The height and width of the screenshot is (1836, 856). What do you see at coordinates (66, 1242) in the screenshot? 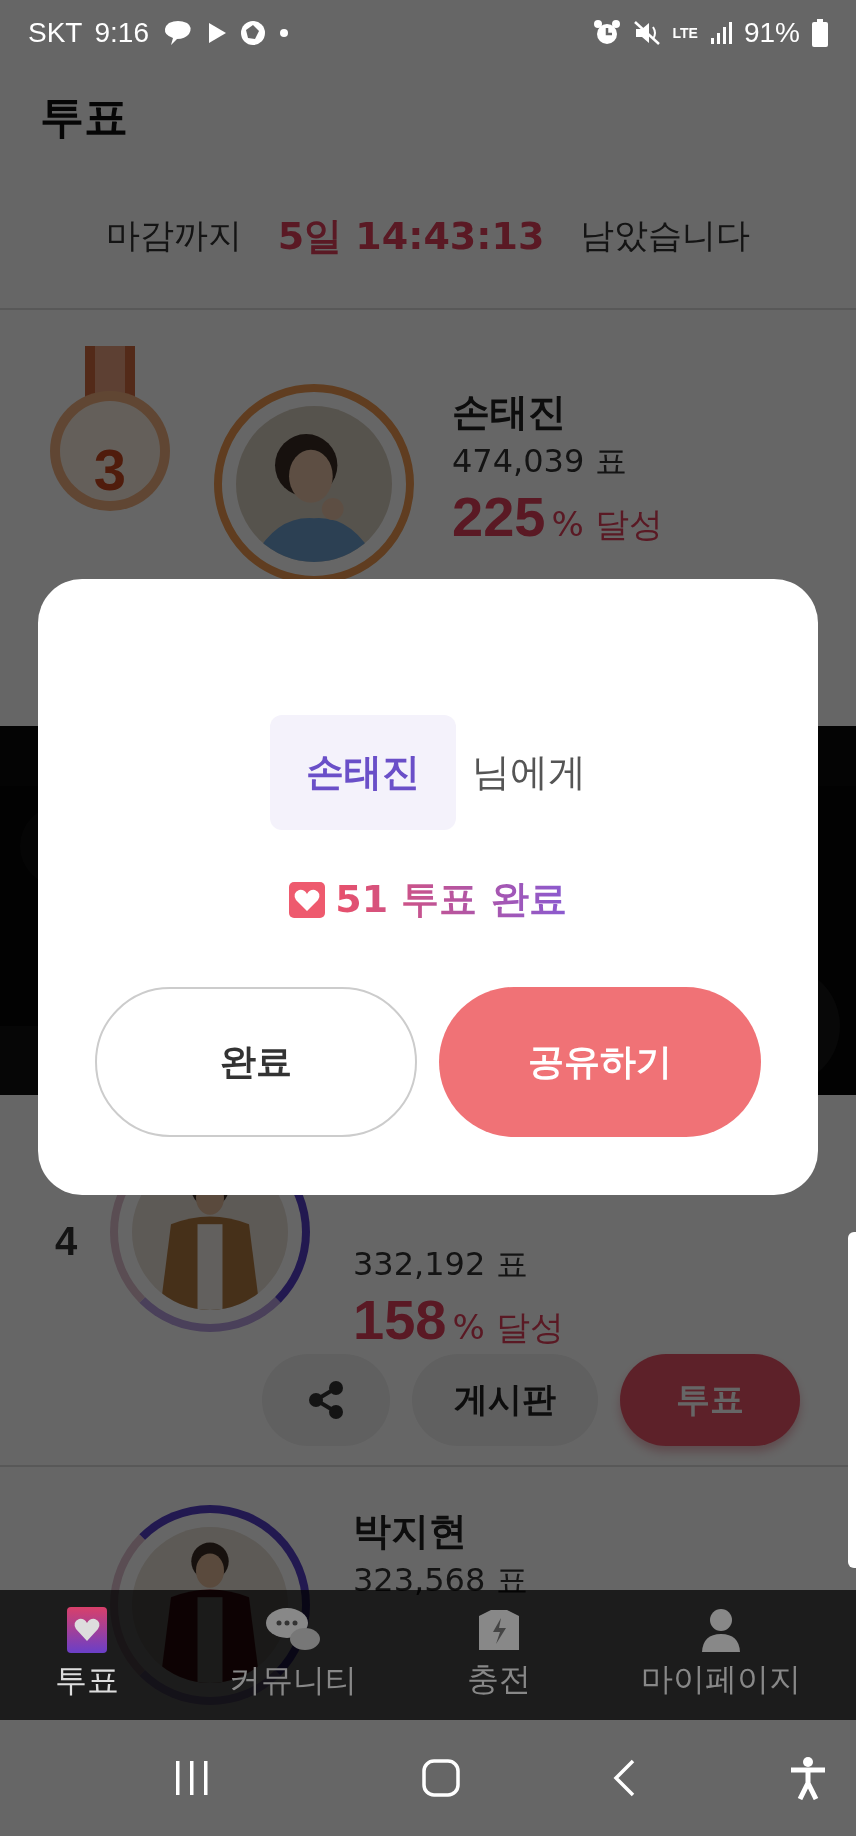
I see `rank-number: 4` at bounding box center [66, 1242].